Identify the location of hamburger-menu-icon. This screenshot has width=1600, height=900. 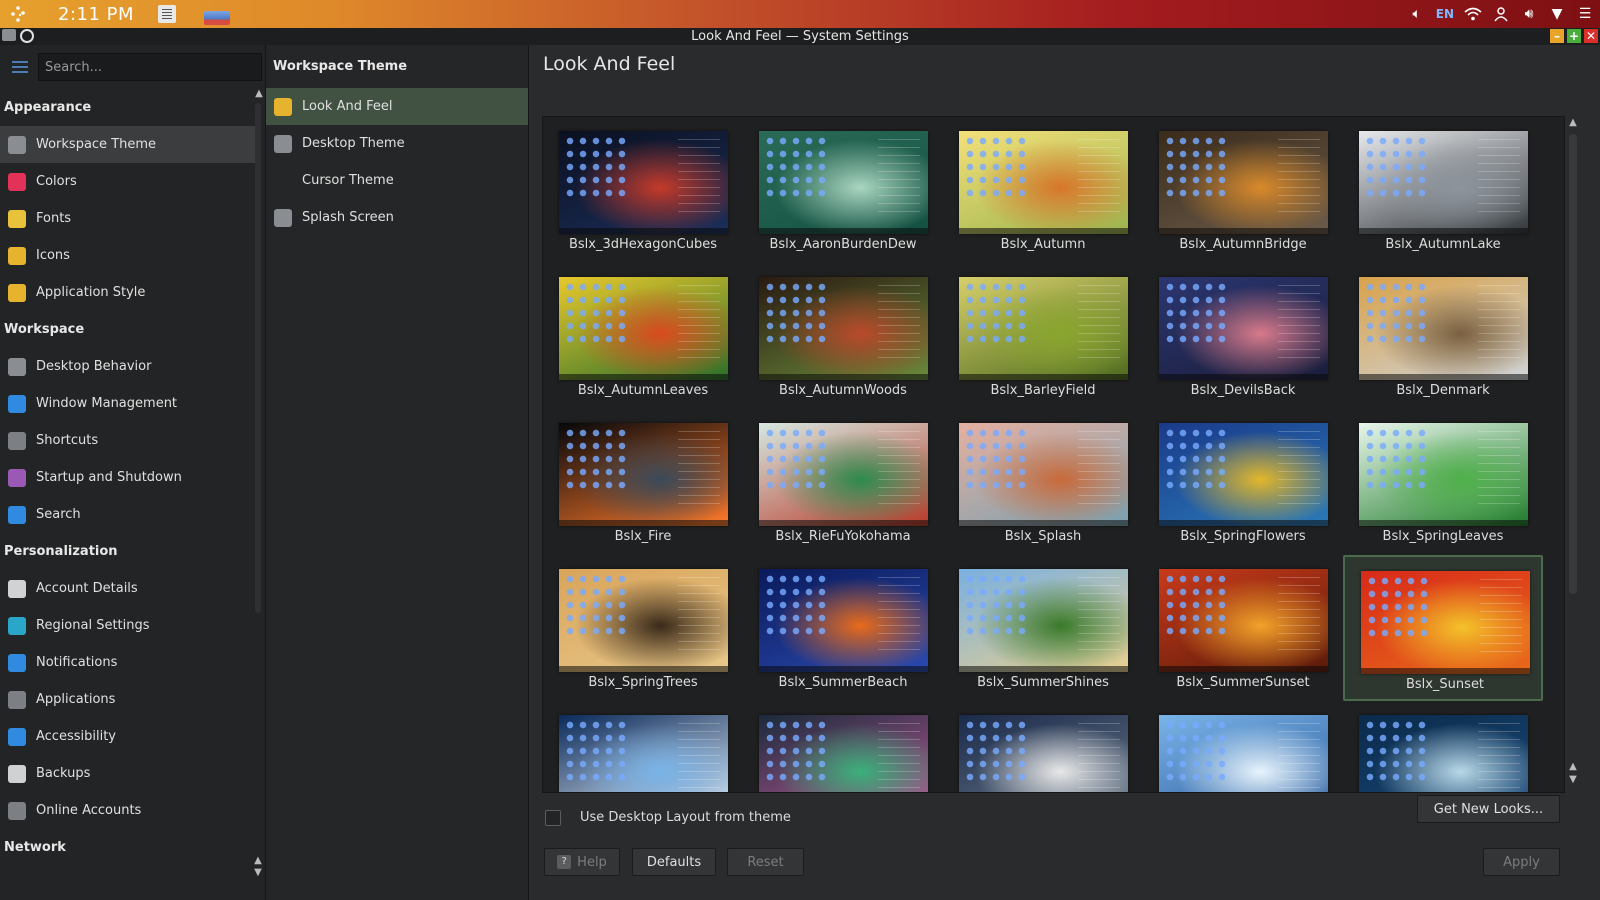
(20, 67).